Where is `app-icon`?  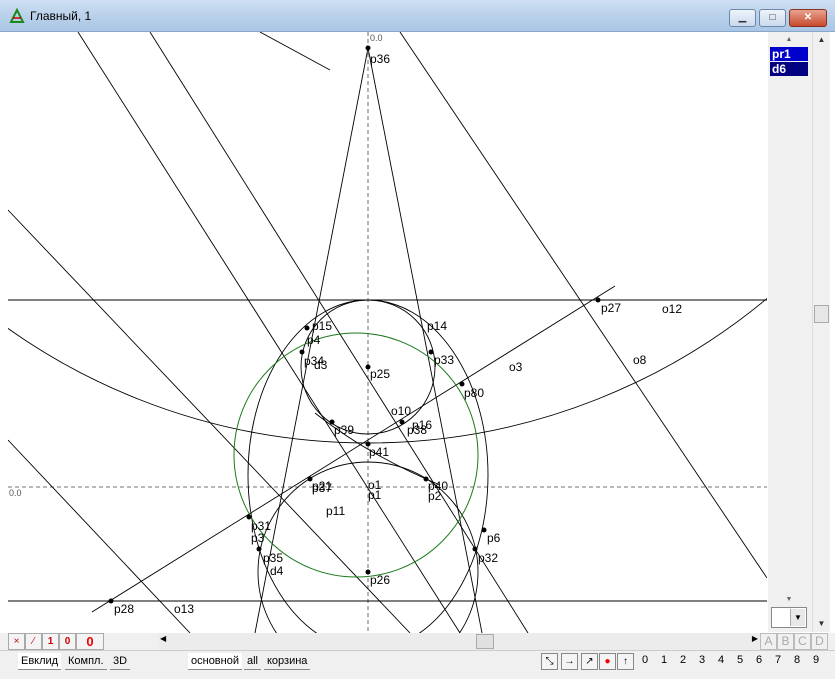 app-icon is located at coordinates (17, 15).